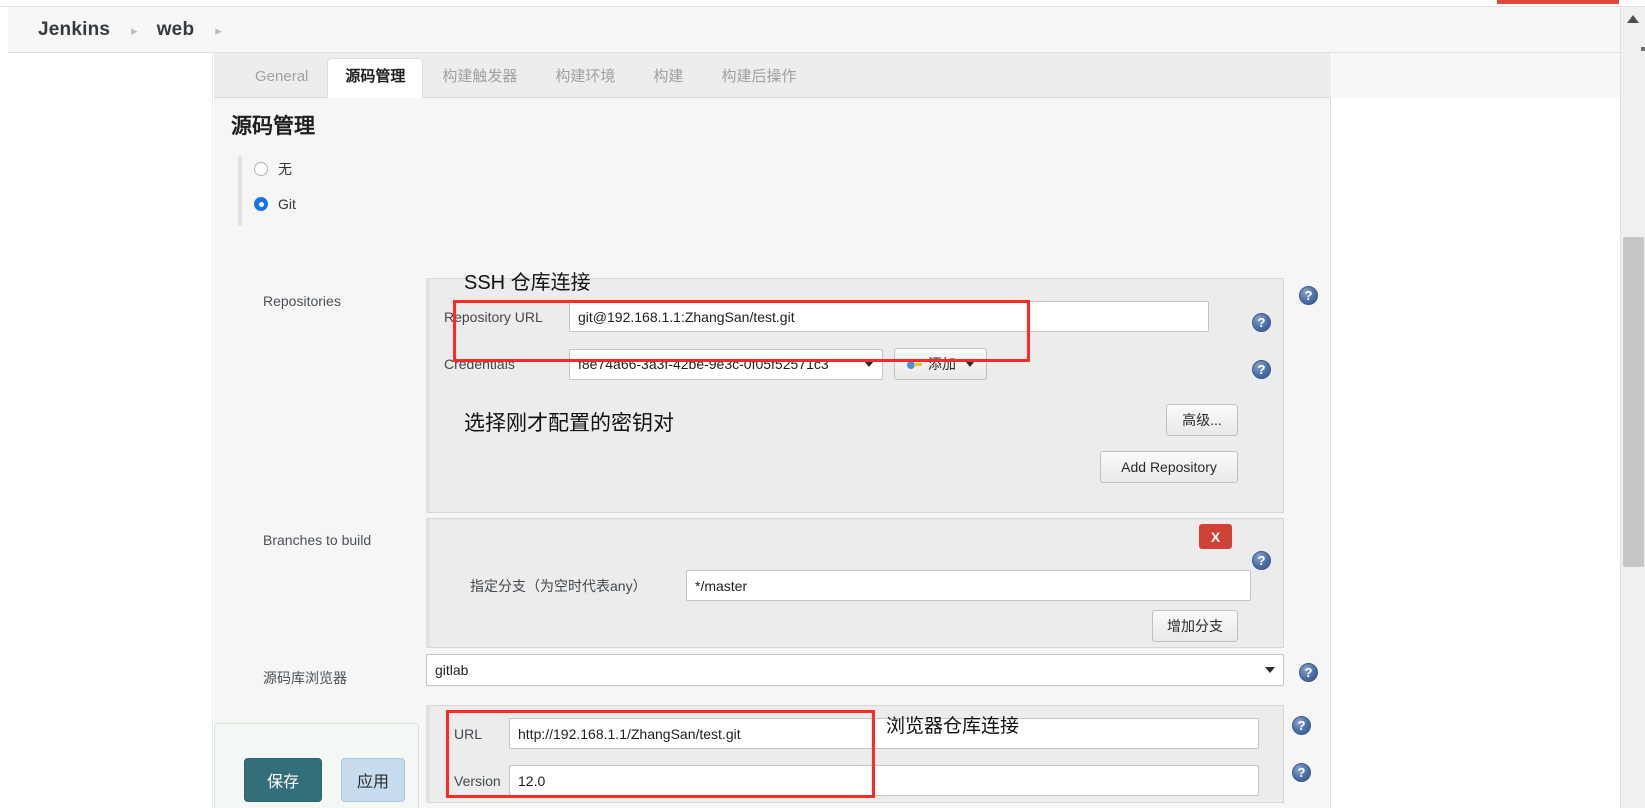  Describe the element at coordinates (110, 430) in the screenshot. I see `left-gutter` at that location.